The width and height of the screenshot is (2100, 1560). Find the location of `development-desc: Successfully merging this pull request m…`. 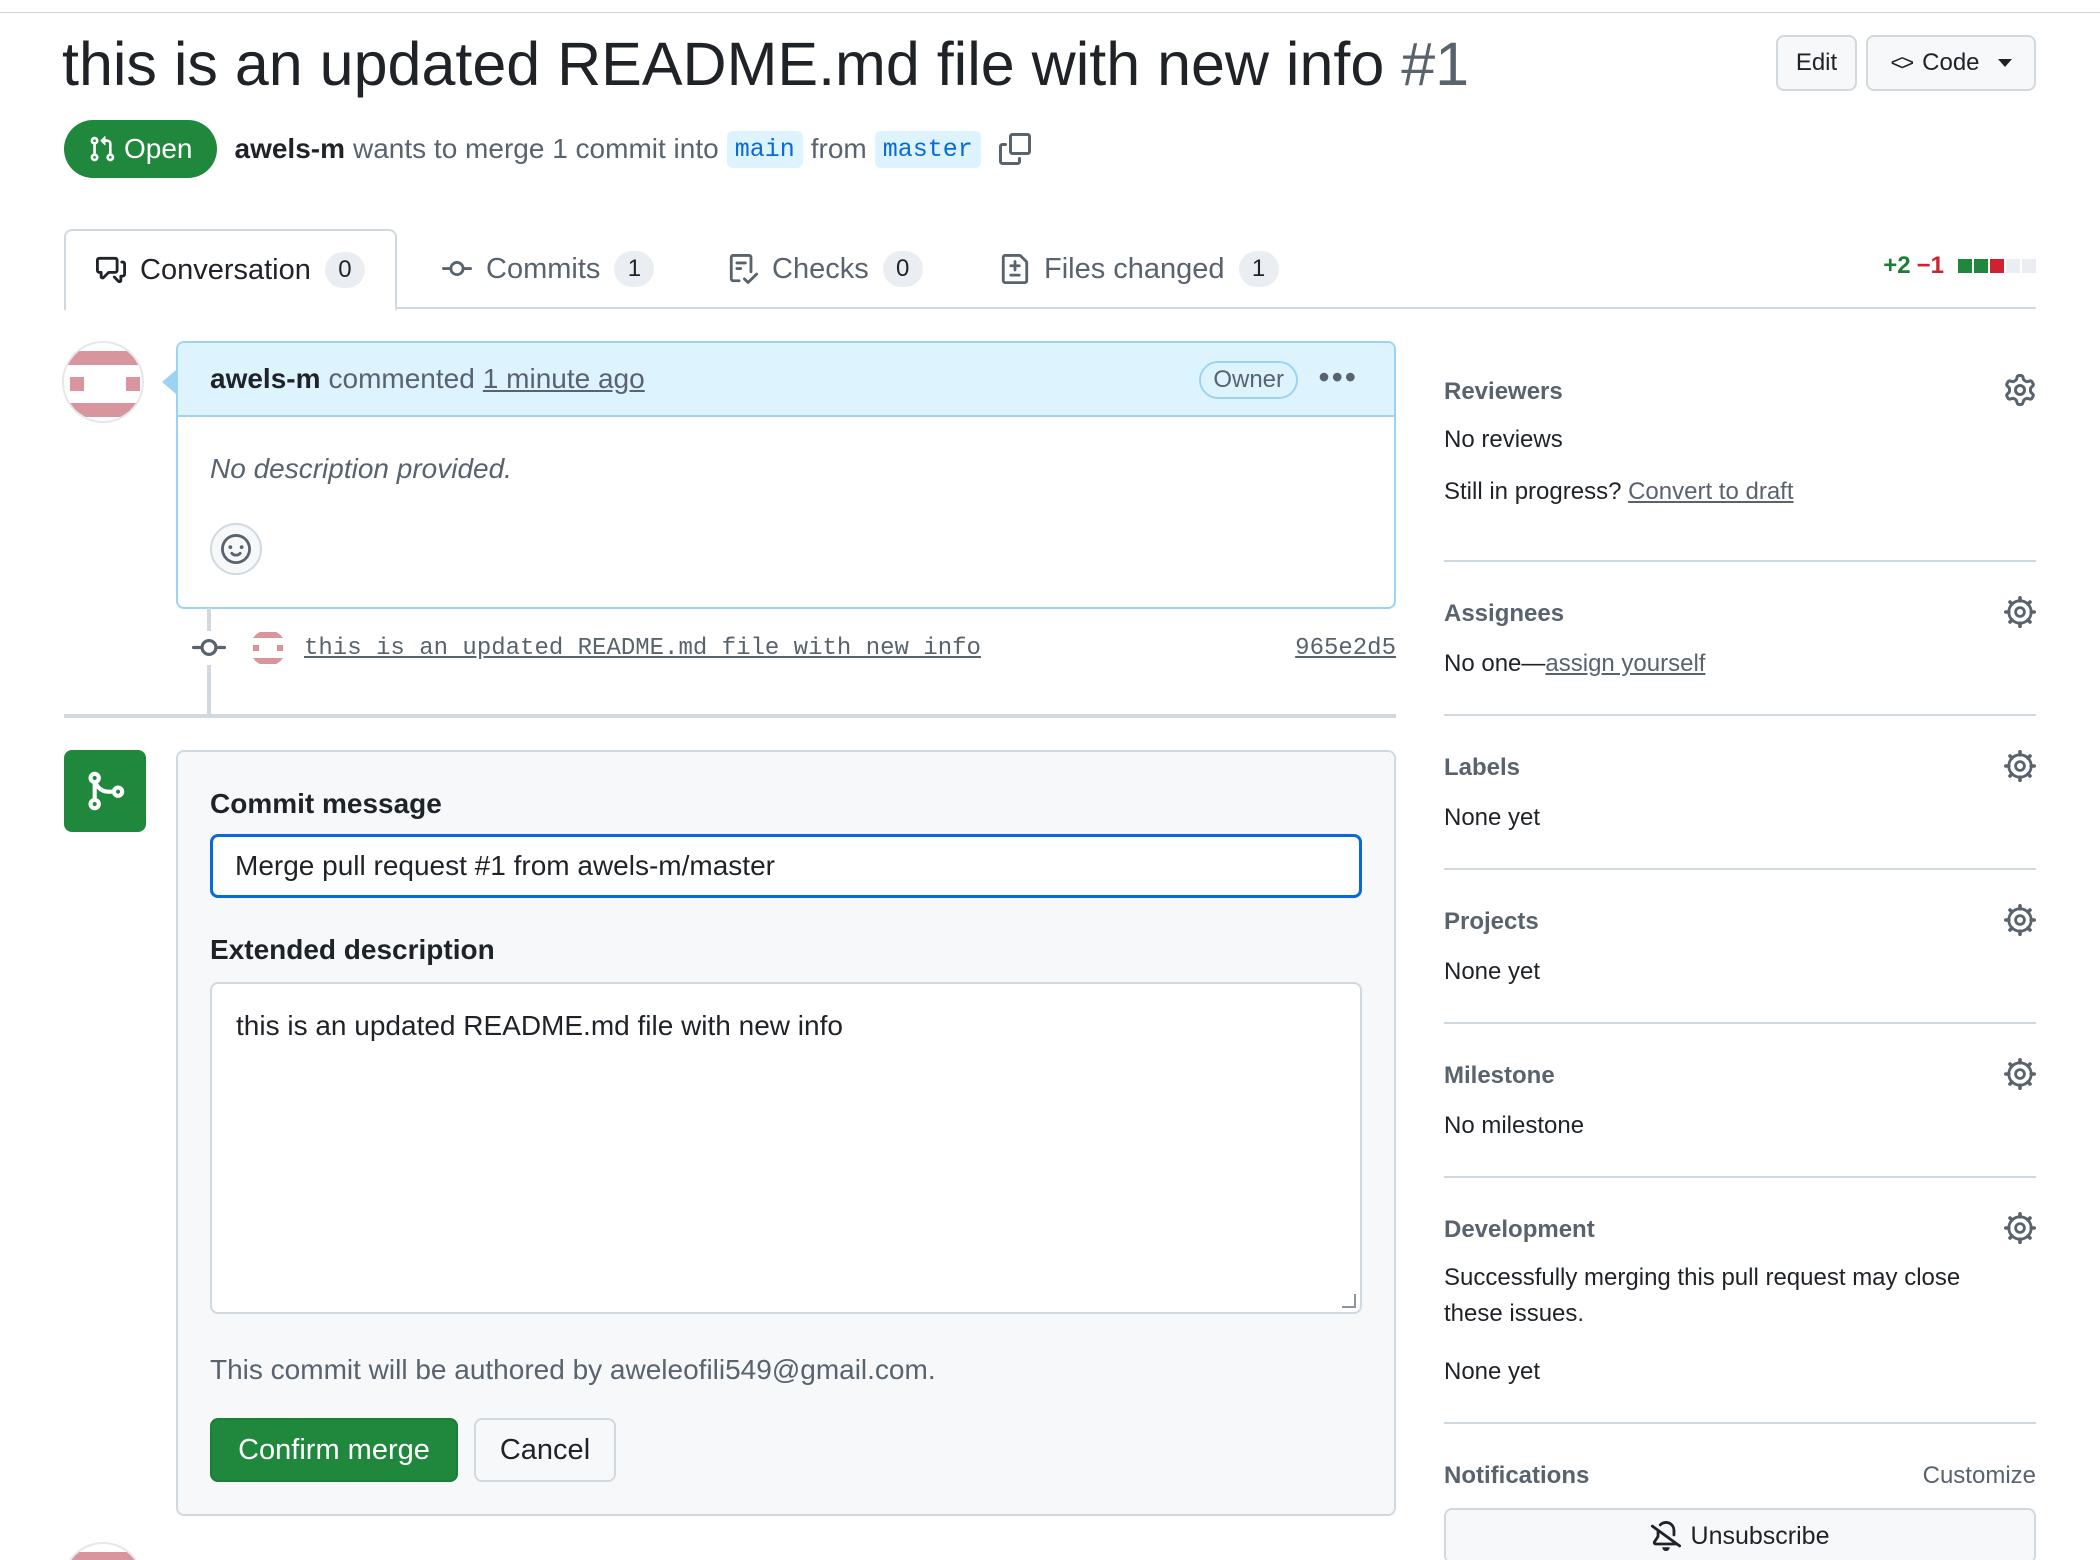

development-desc: Successfully merging this pull request m… is located at coordinates (1702, 1295).